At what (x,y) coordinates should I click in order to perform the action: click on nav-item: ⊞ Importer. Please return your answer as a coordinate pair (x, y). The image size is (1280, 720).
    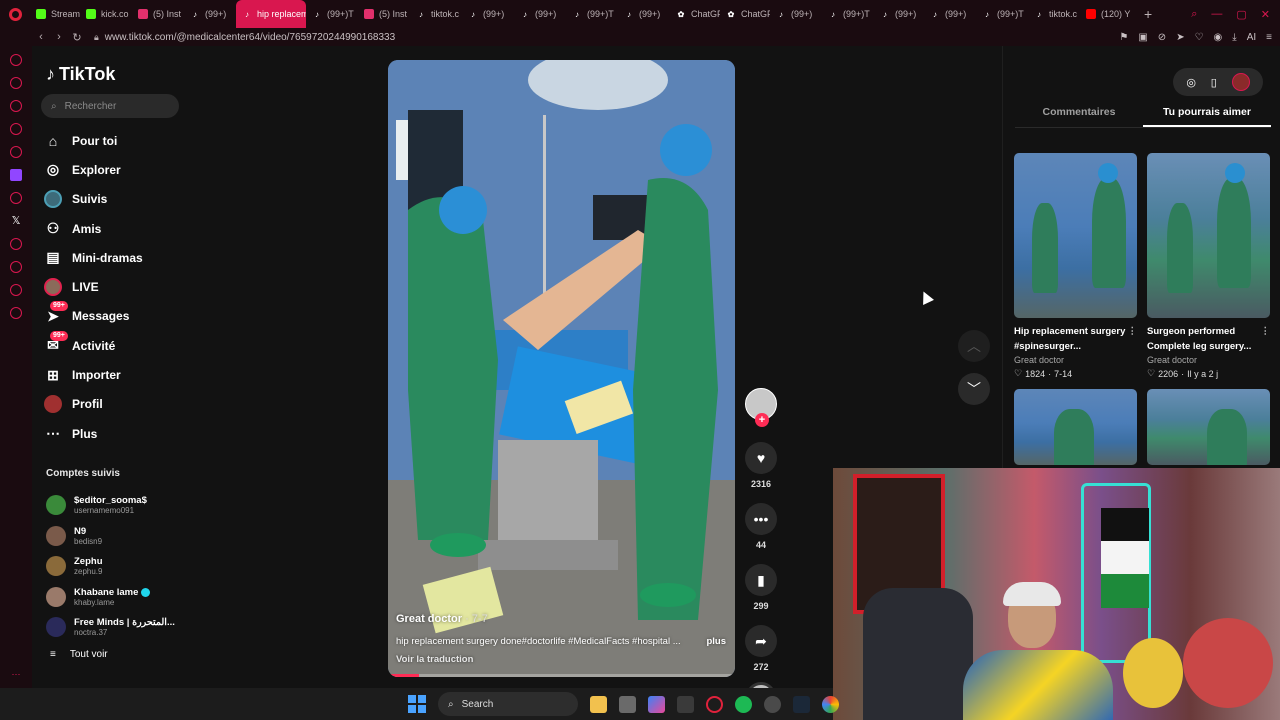
    Looking at the image, I should click on (119, 374).